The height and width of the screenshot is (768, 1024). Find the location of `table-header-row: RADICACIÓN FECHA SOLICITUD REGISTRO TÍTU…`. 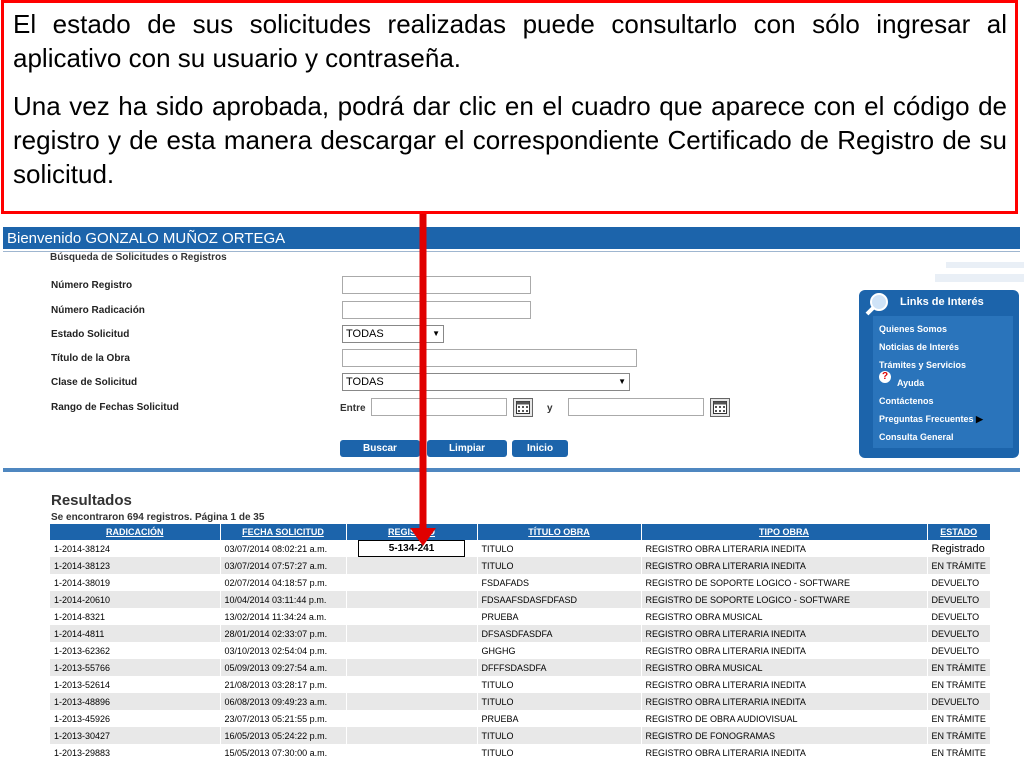

table-header-row: RADICACIÓN FECHA SOLICITUD REGISTRO TÍTU… is located at coordinates (520, 532).